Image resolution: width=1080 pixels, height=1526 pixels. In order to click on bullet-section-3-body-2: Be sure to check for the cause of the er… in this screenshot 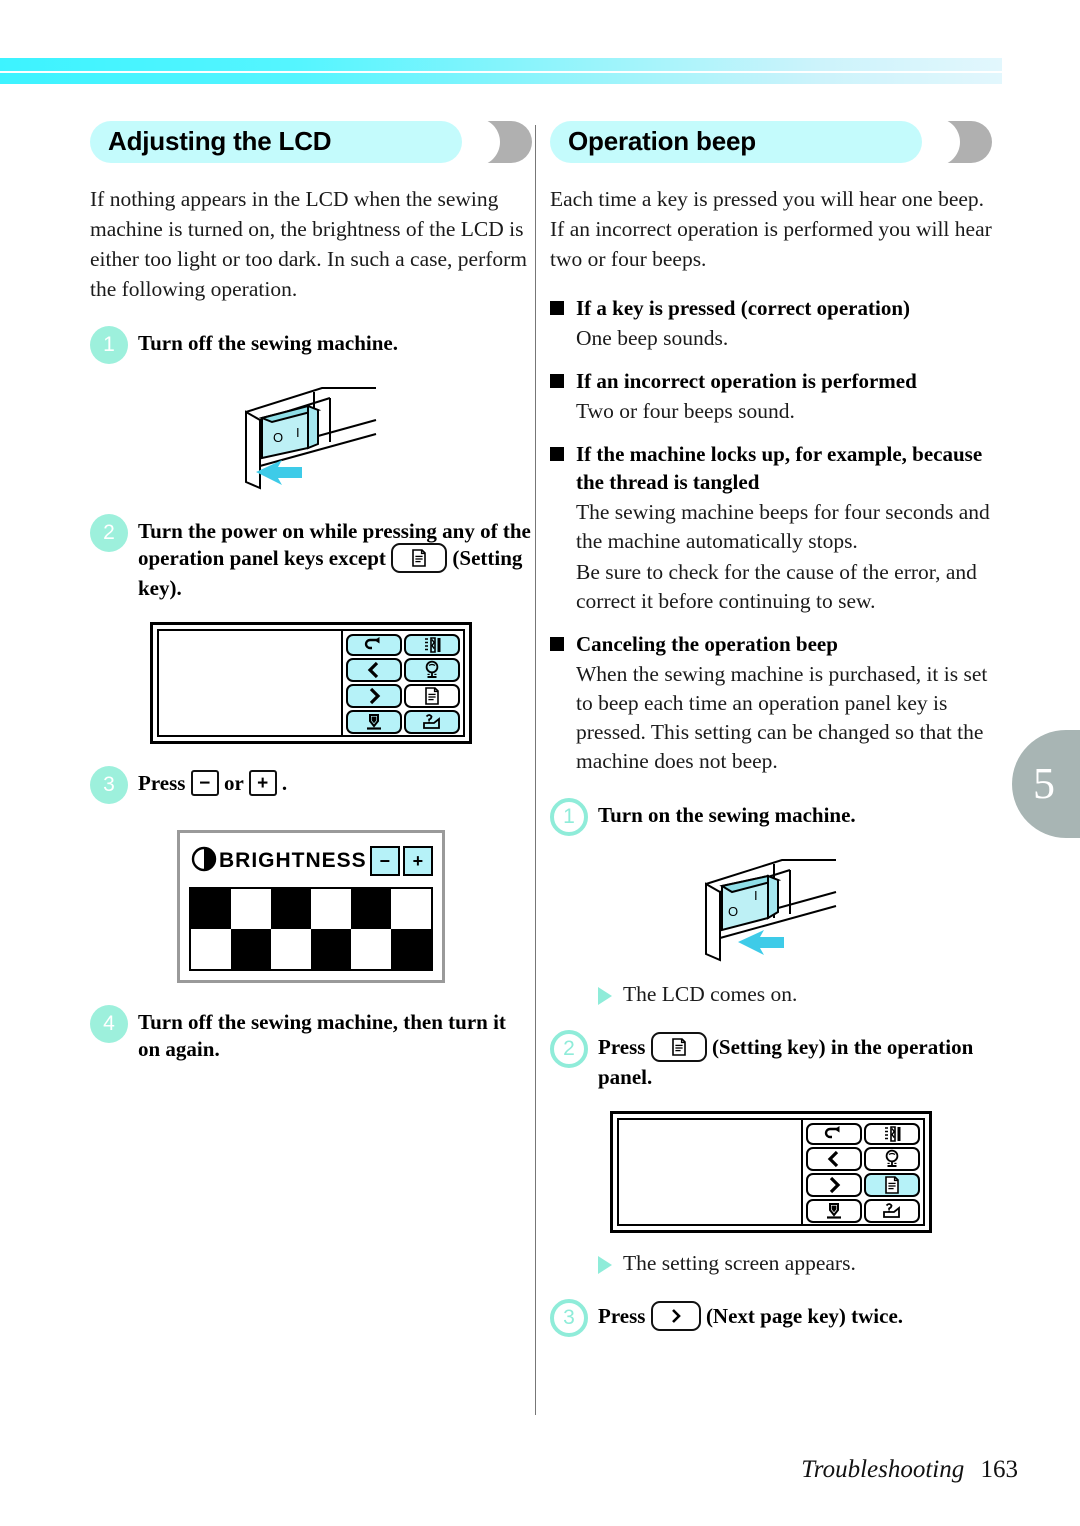, I will do `click(776, 586)`.